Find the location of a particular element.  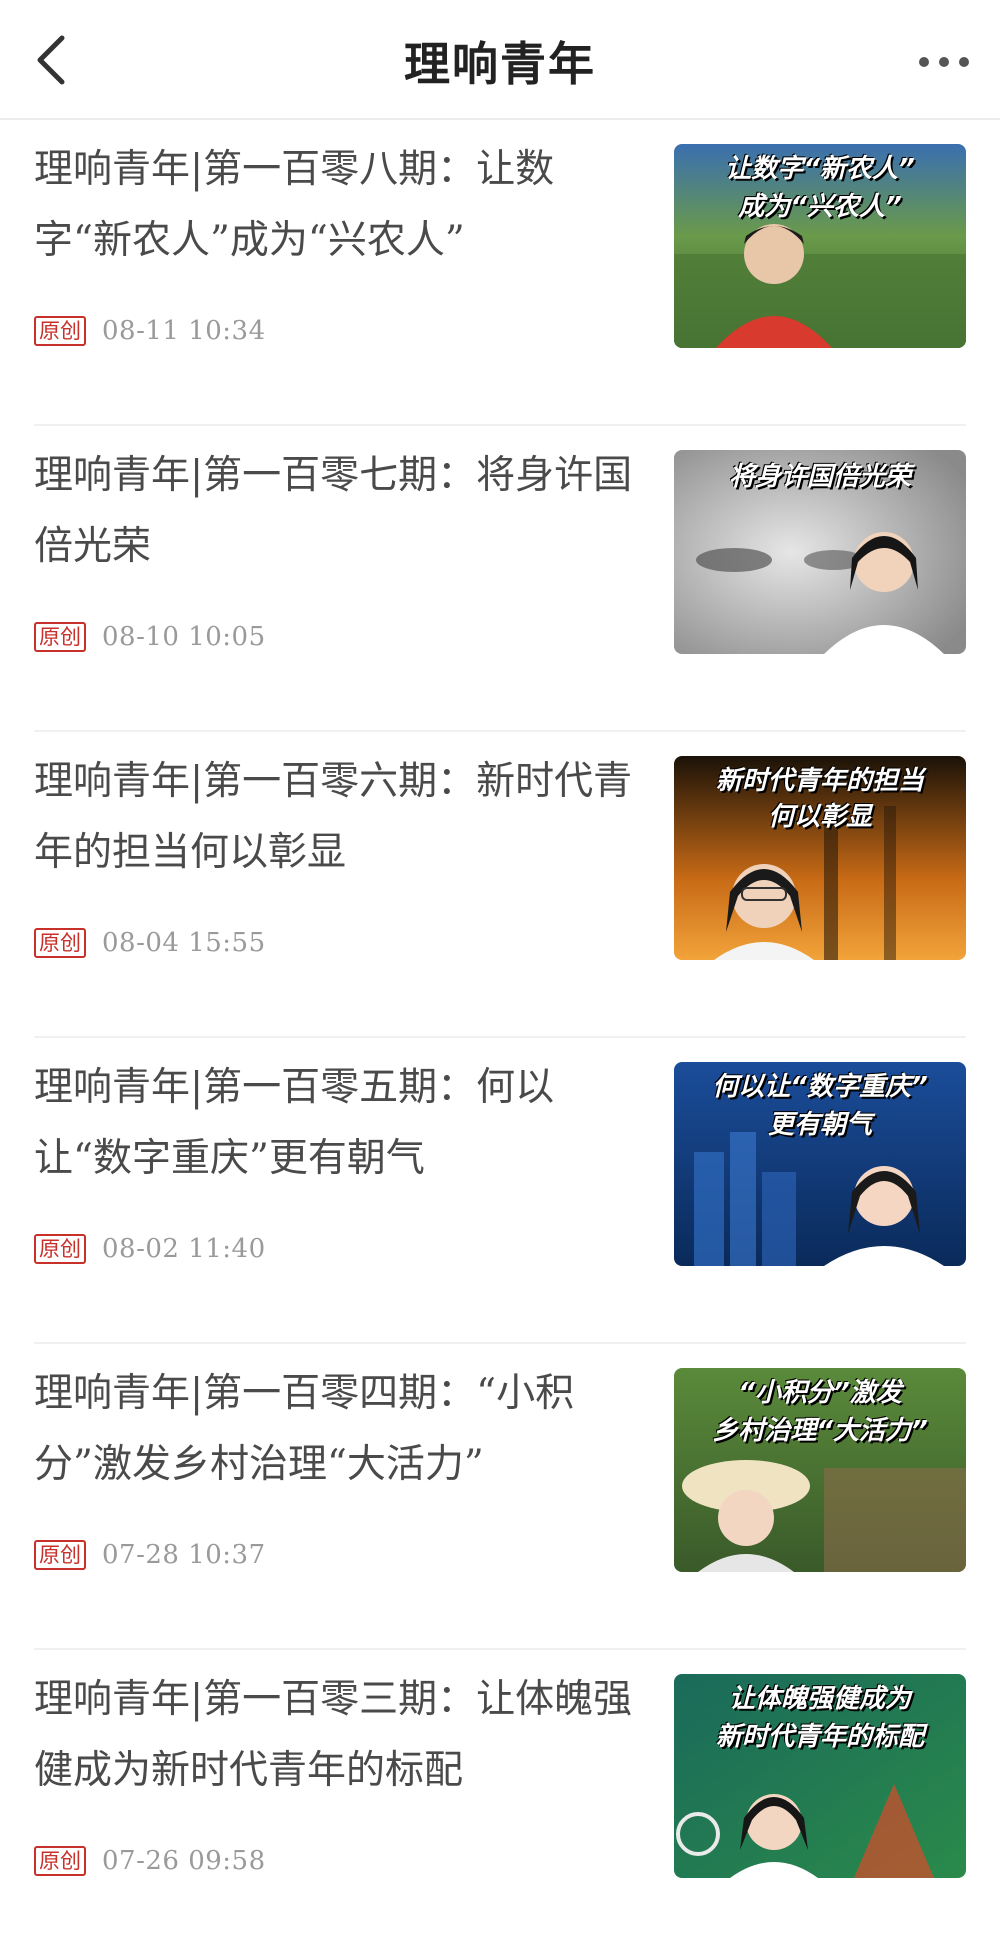

thumbnail-caption-line1: “小积分”激发 is located at coordinates (820, 1393).